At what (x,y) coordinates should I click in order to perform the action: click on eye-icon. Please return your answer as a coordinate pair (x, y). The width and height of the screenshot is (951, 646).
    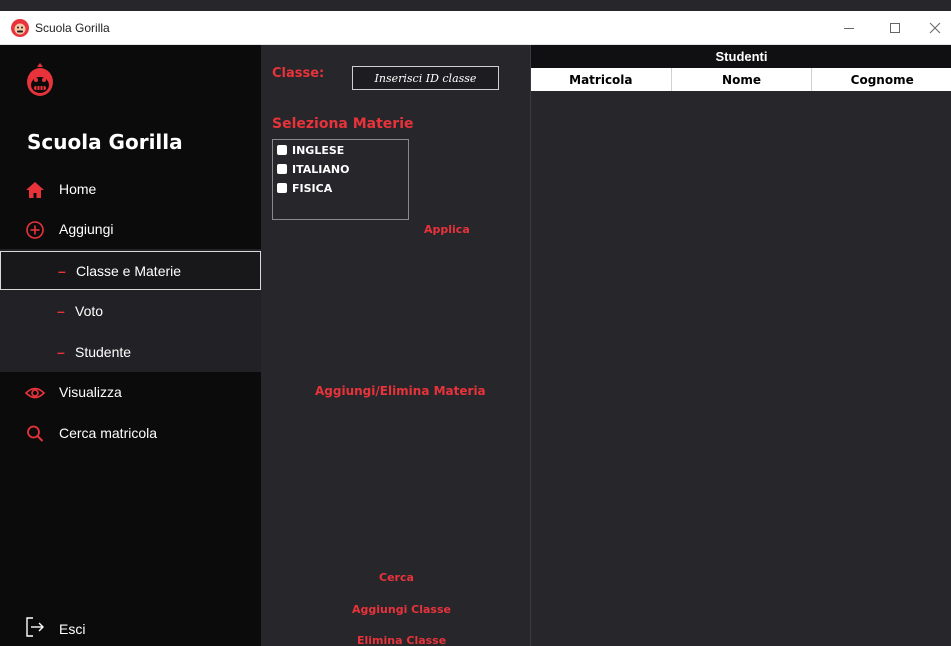
    Looking at the image, I should click on (35, 393).